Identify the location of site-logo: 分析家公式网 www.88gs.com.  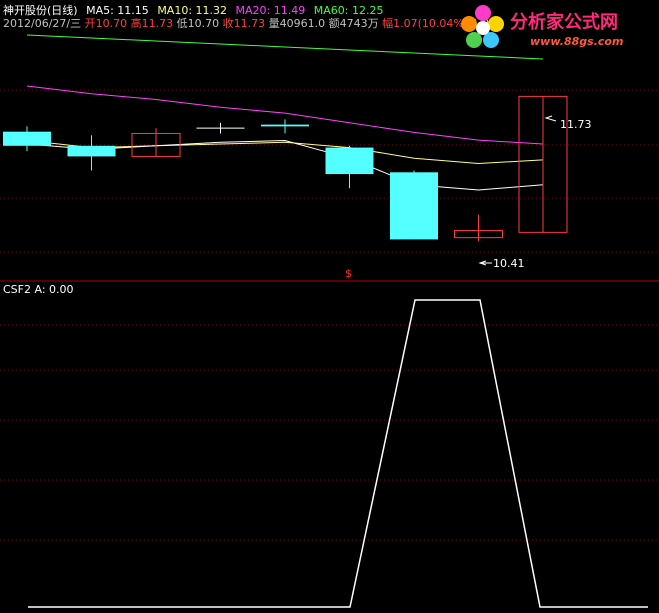
(558, 27).